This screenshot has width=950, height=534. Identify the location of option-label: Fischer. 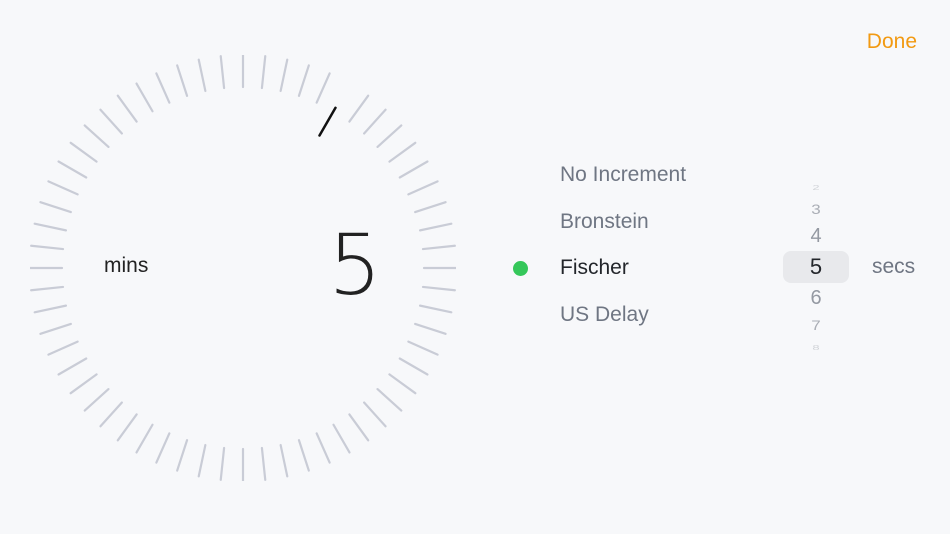
(594, 267).